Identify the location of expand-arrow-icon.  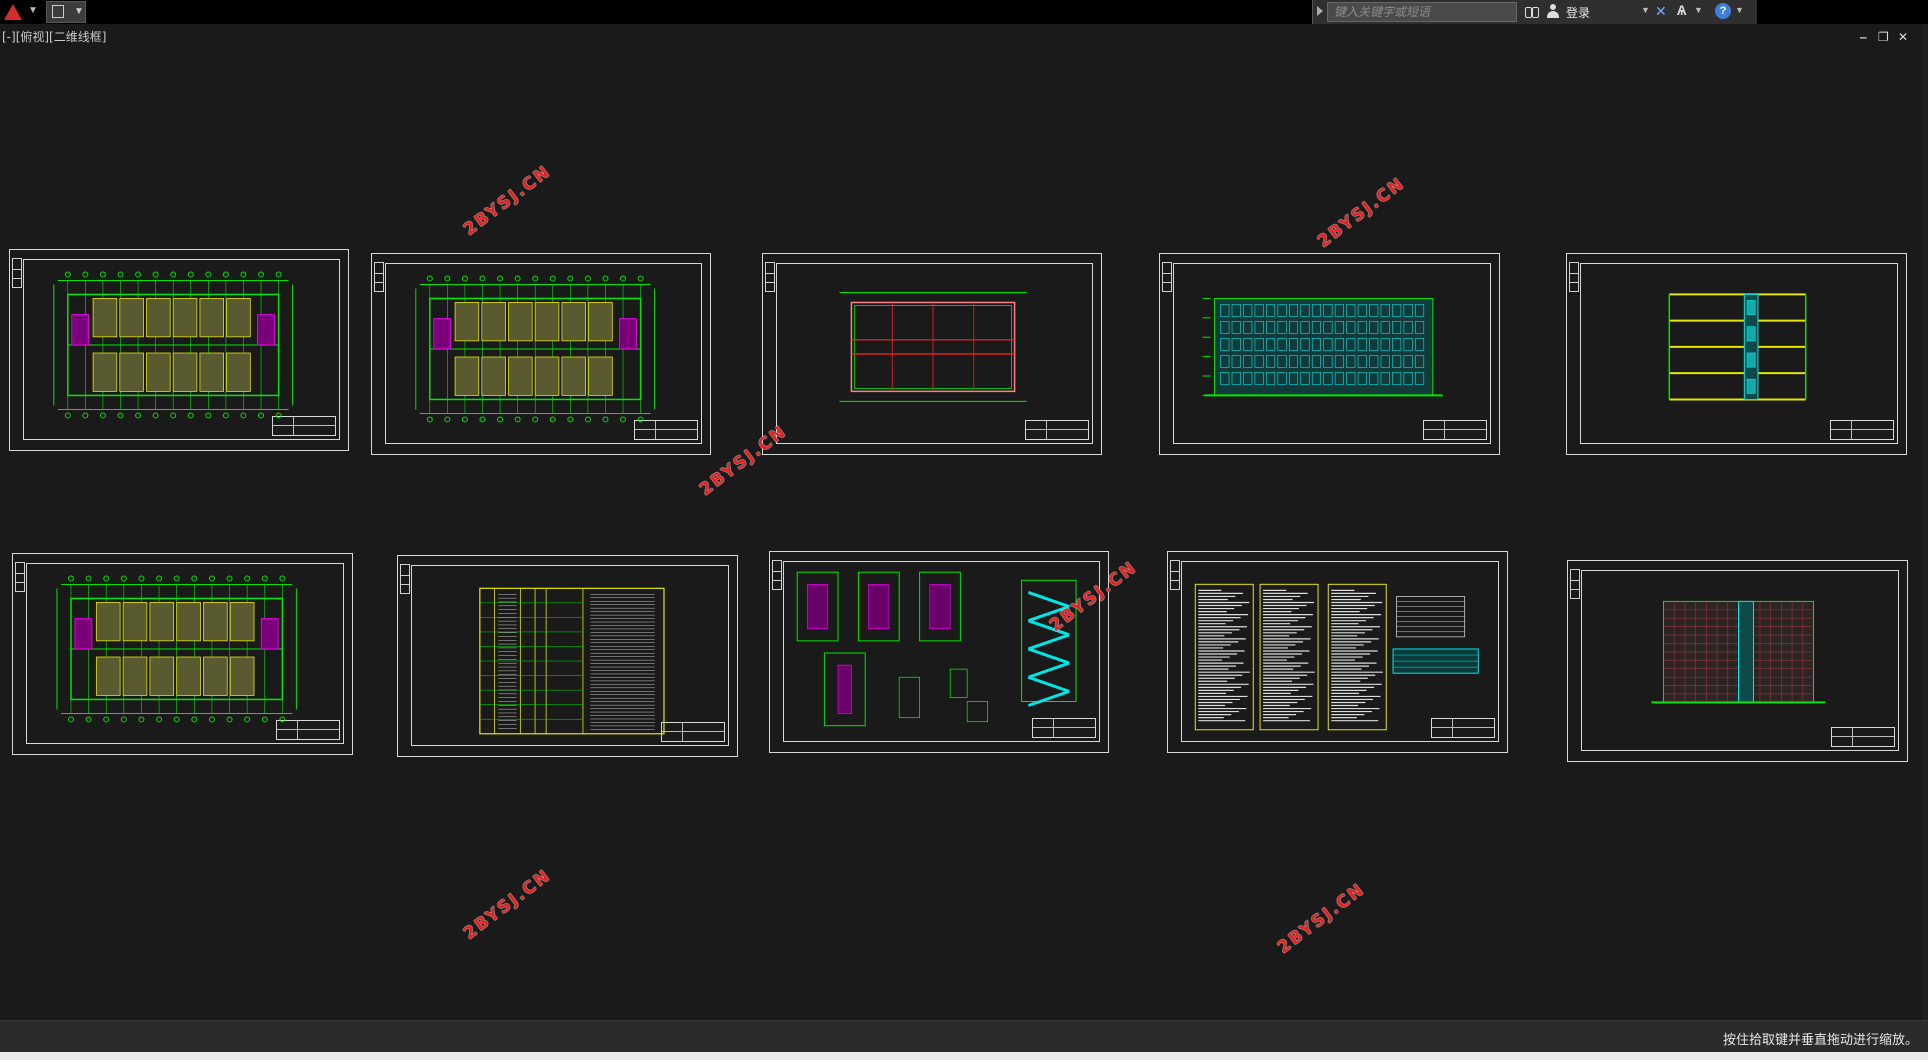
(1320, 11).